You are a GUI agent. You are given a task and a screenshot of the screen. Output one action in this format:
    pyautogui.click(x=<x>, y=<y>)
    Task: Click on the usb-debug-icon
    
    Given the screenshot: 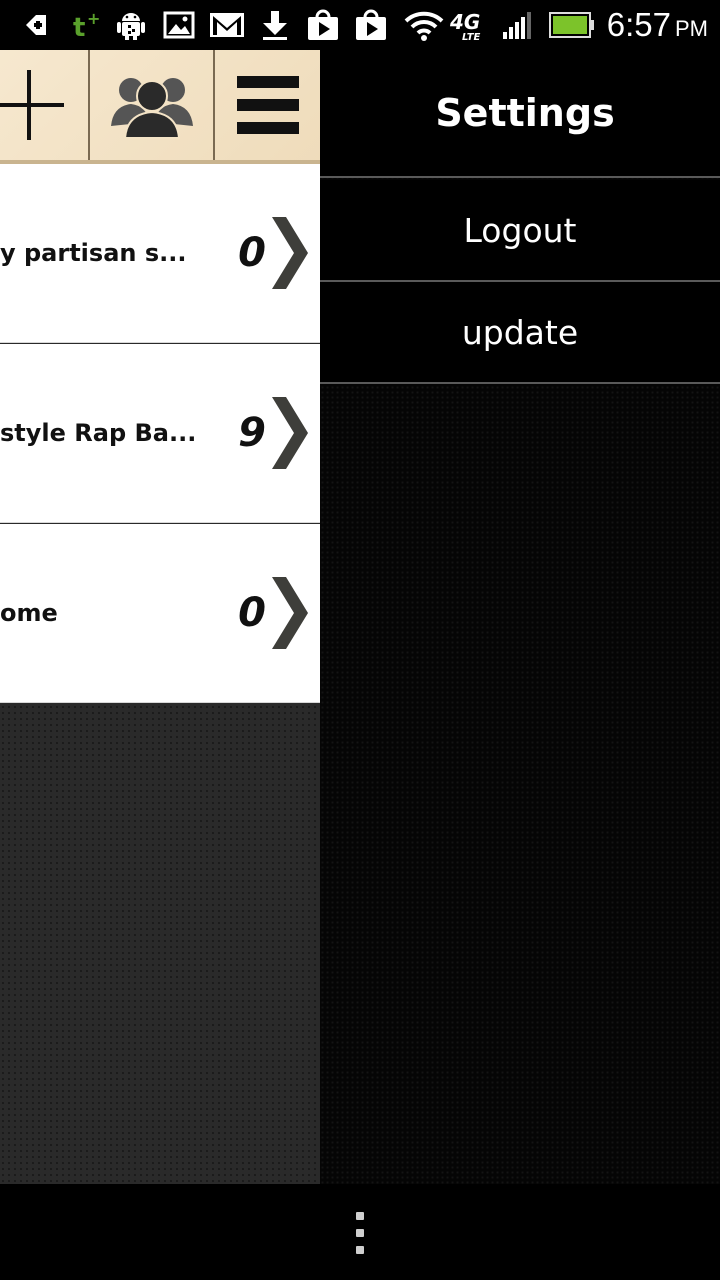 What is the action you would take?
    pyautogui.click(x=36, y=25)
    